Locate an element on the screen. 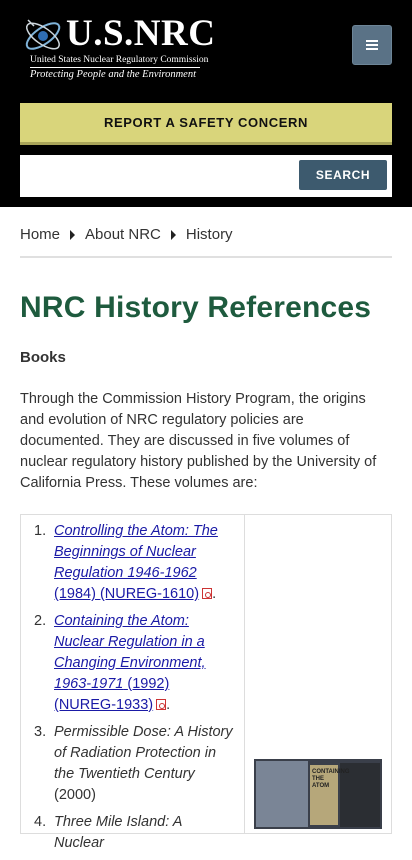  hamburger-icon is located at coordinates (372, 45).